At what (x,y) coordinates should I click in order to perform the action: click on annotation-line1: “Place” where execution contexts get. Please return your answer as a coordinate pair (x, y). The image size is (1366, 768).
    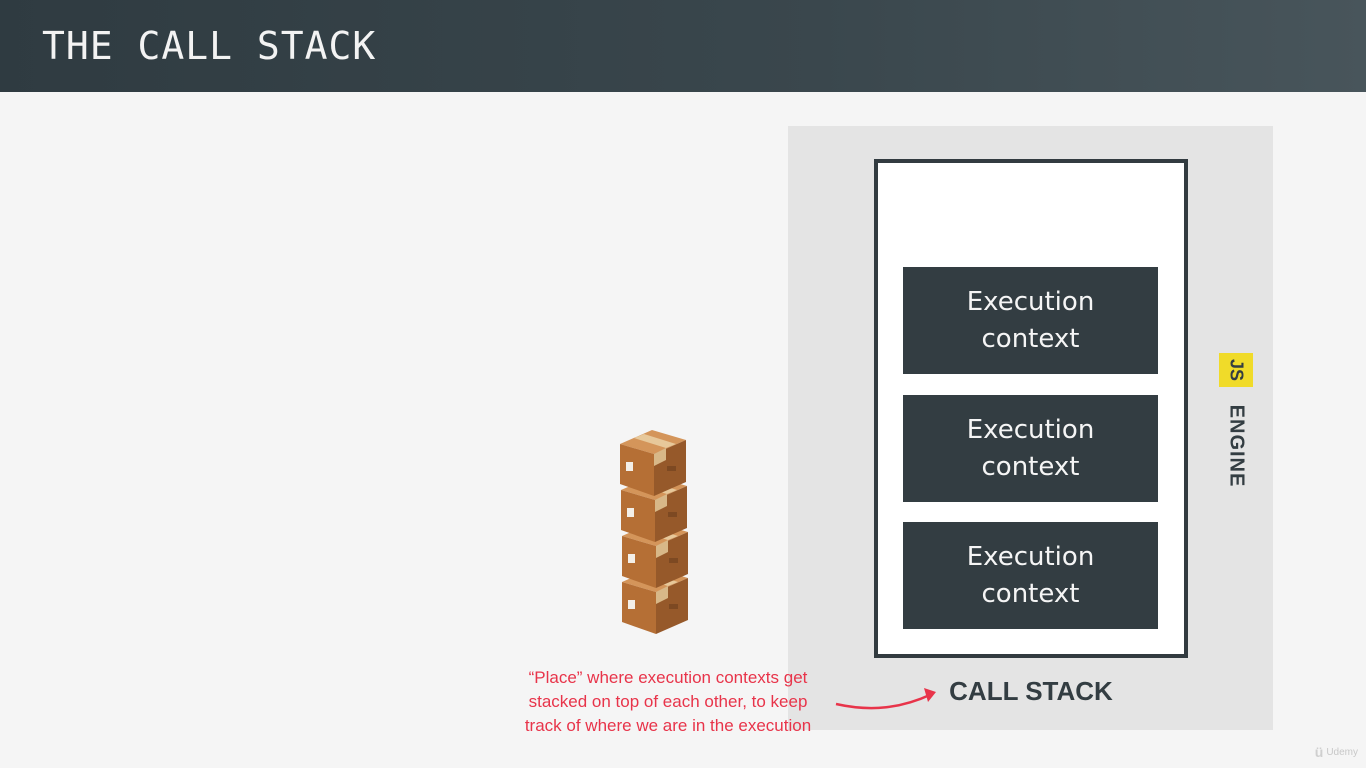
    Looking at the image, I should click on (668, 677).